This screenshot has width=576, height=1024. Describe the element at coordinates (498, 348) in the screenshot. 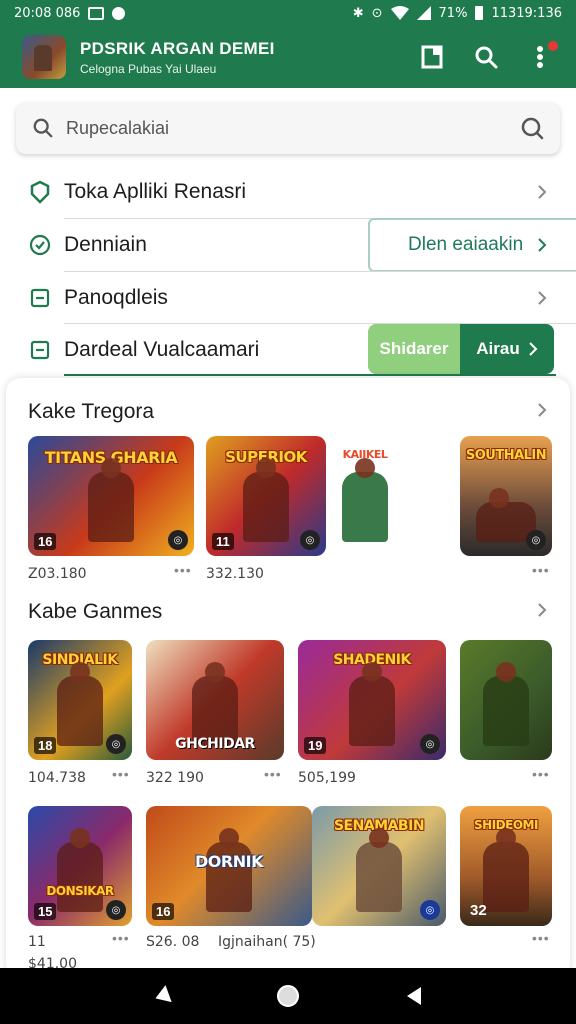

I see `airau-label: Airau` at that location.